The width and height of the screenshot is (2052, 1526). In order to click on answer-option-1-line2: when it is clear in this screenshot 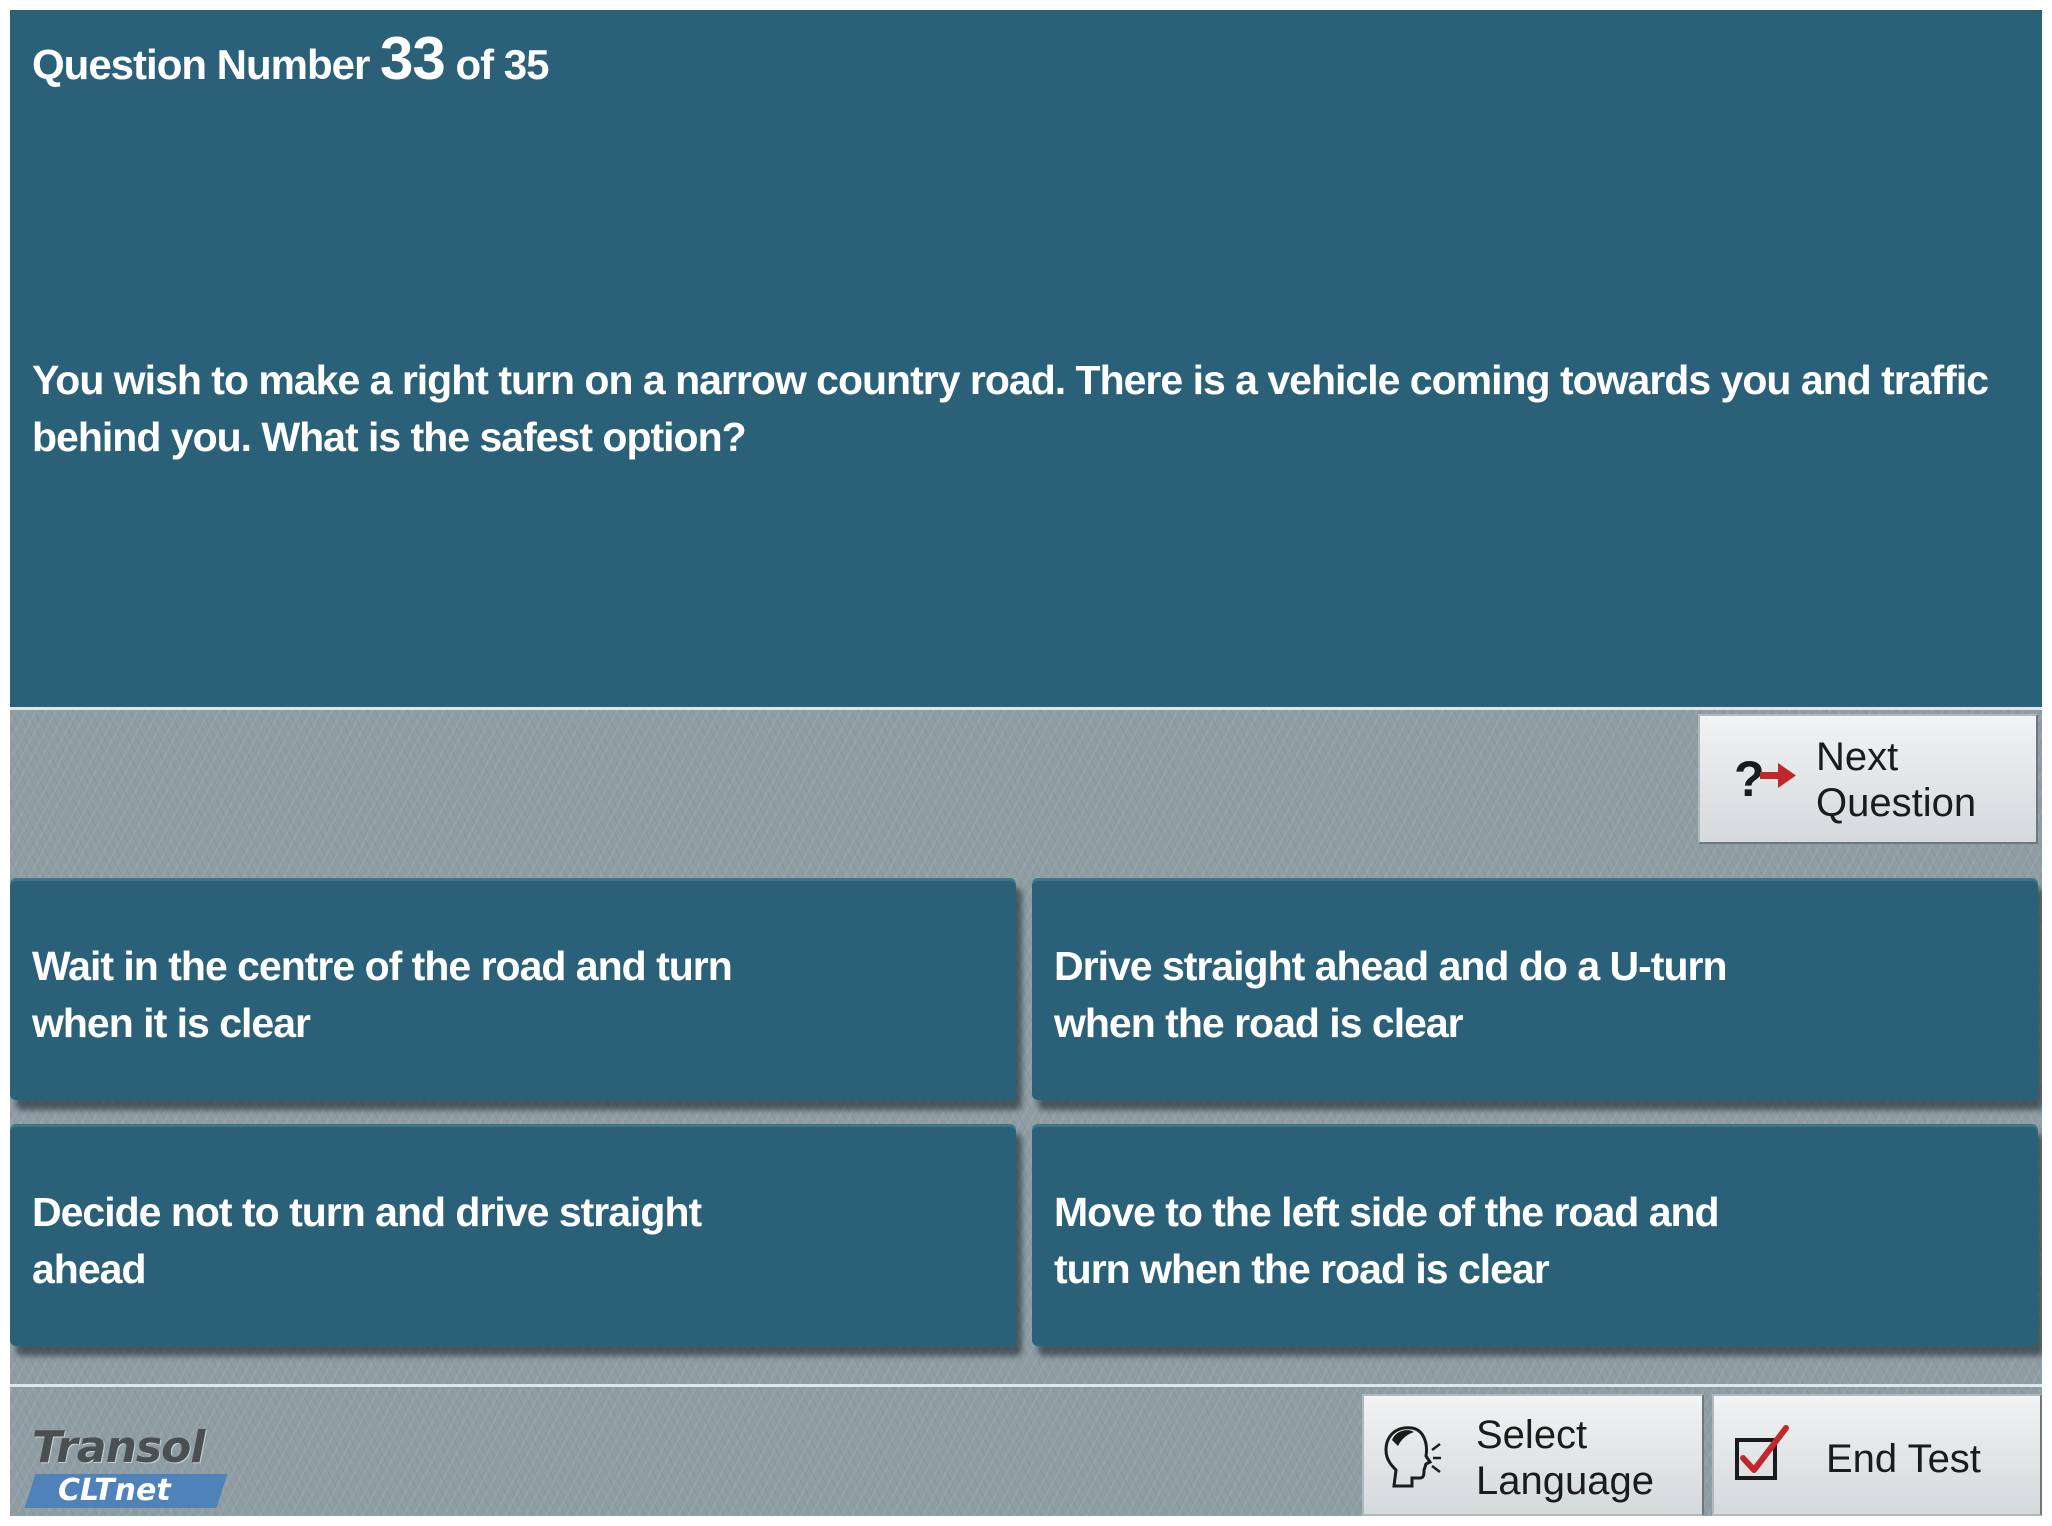, I will do `click(171, 1023)`.